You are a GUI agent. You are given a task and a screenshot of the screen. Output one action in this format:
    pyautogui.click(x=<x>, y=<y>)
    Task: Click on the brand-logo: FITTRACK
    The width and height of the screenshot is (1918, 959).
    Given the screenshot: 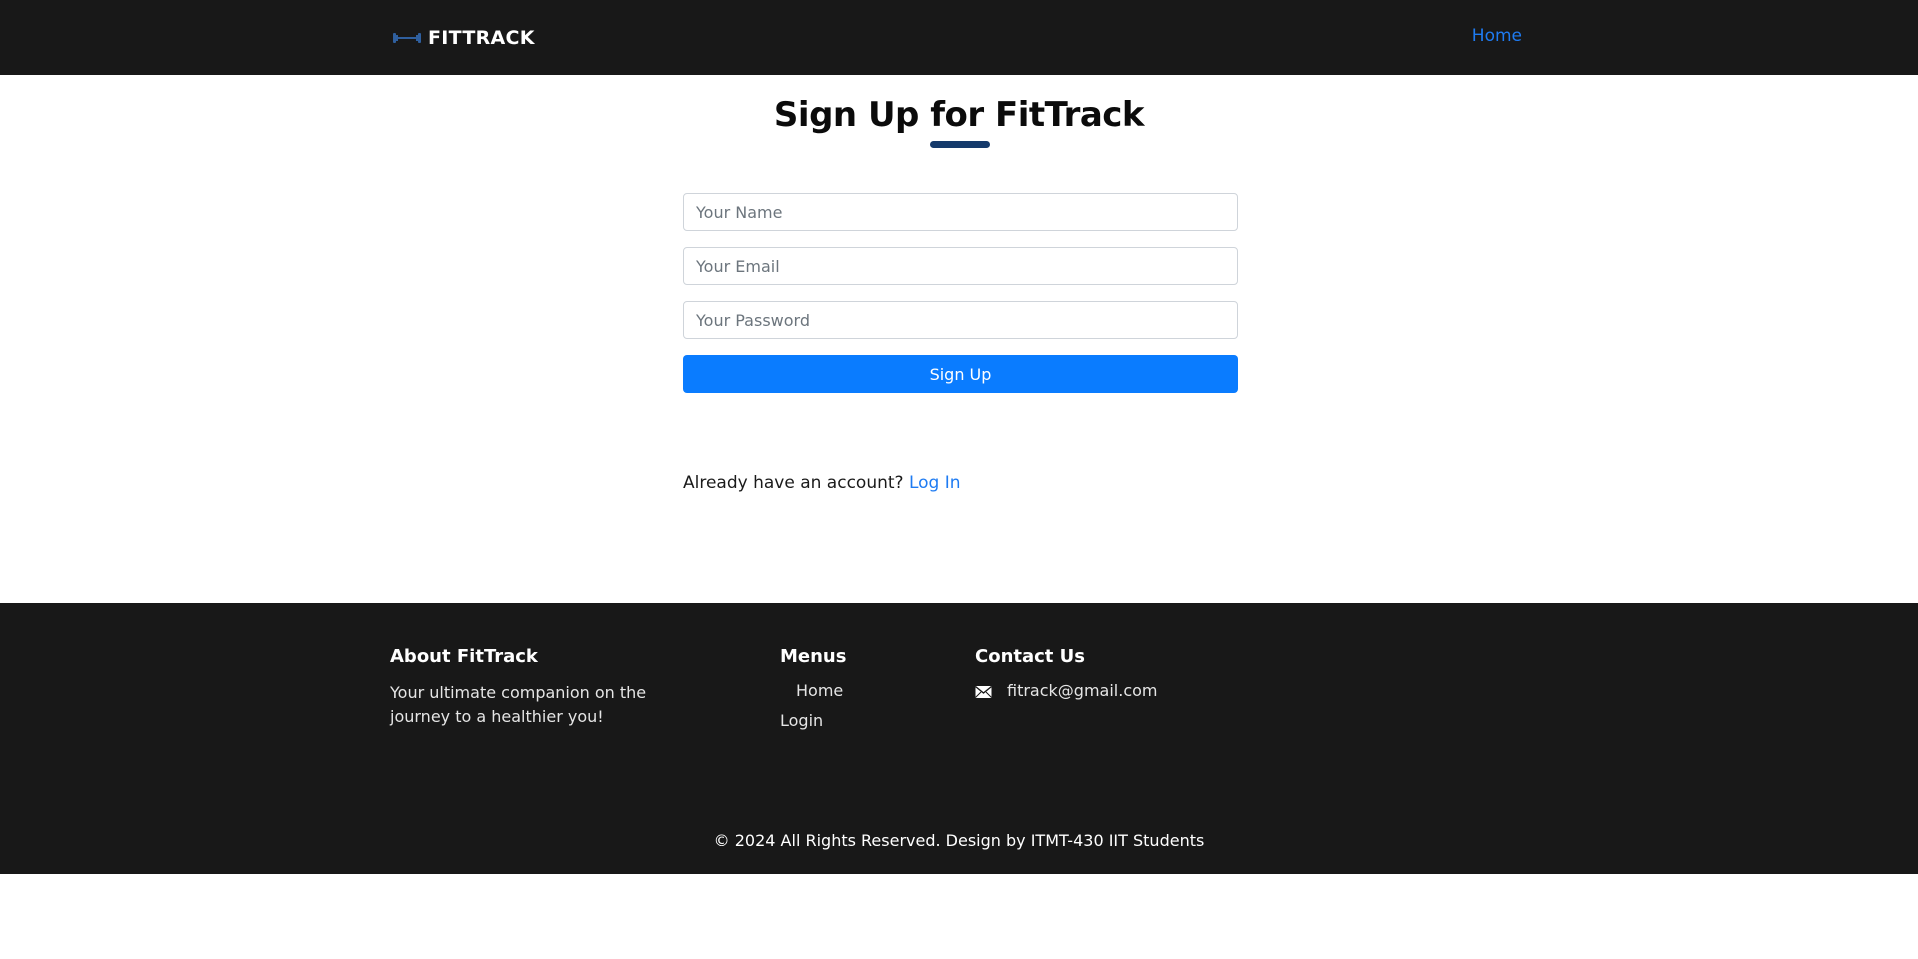 What is the action you would take?
    pyautogui.click(x=463, y=38)
    